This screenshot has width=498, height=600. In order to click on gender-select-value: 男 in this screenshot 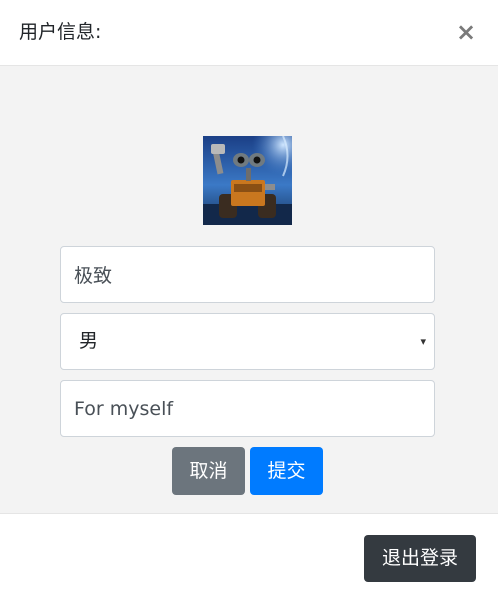, I will do `click(89, 341)`.